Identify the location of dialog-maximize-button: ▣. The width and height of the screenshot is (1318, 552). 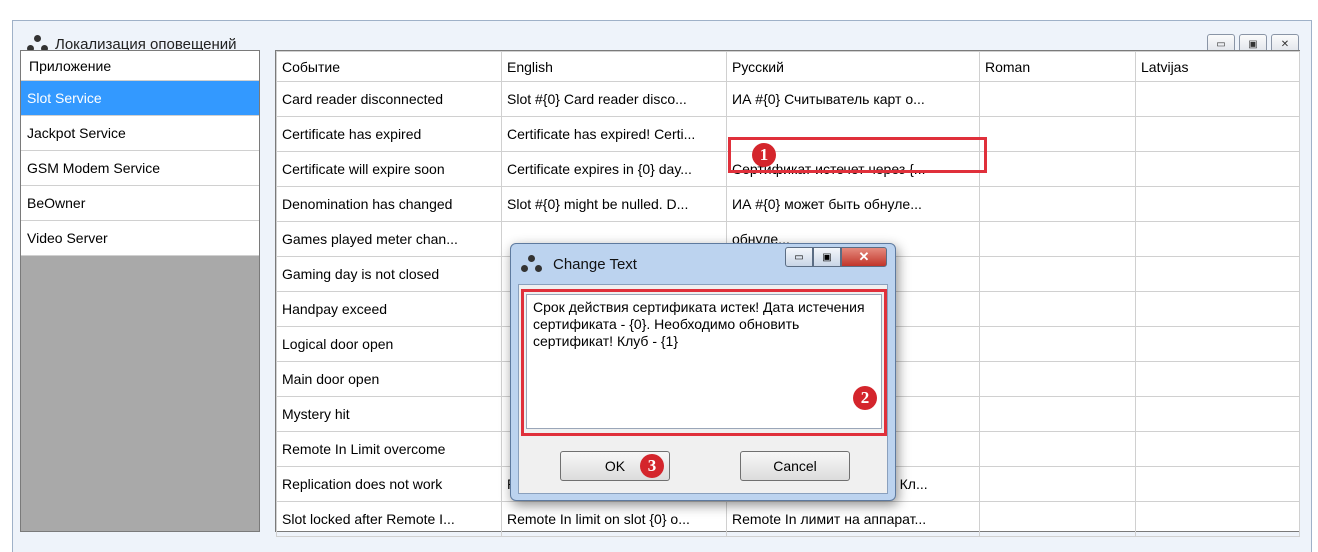
(827, 257).